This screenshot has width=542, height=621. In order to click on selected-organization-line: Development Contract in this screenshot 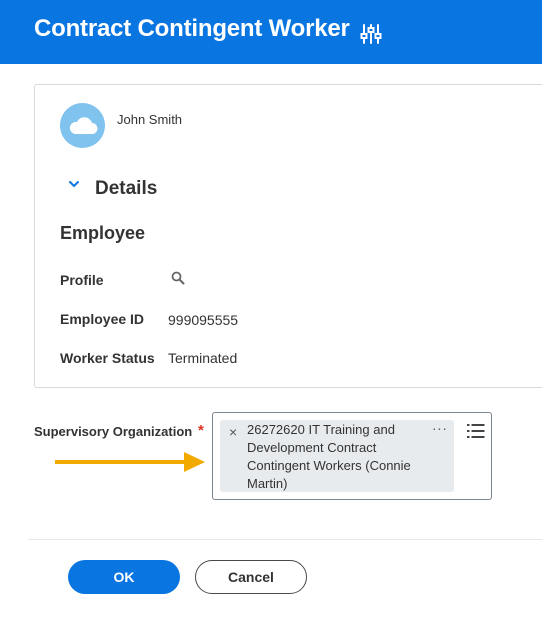, I will do `click(312, 447)`.